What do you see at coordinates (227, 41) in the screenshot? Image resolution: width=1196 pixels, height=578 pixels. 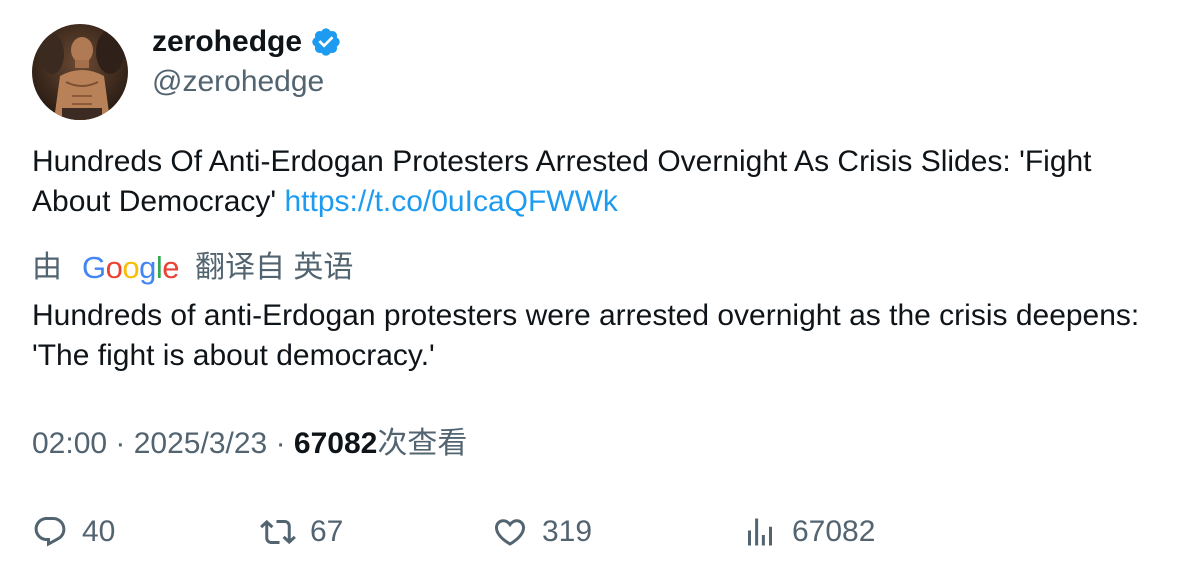 I see `display-name-text: zerohedge` at bounding box center [227, 41].